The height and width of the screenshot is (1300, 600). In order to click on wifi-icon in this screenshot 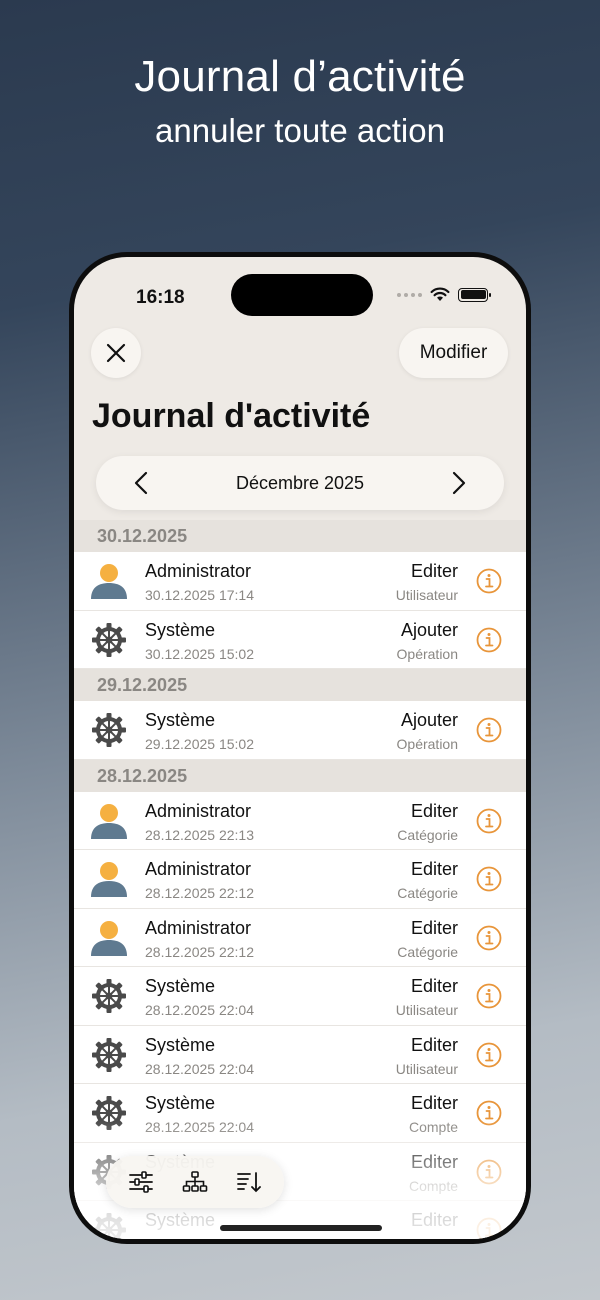, I will do `click(440, 294)`.